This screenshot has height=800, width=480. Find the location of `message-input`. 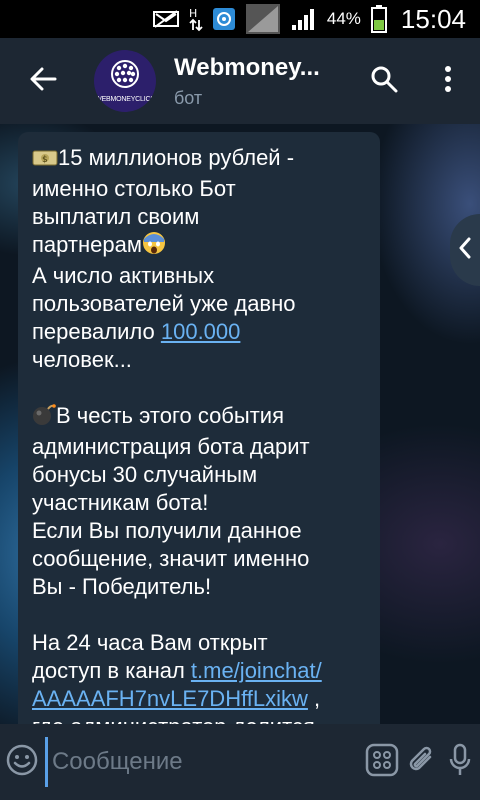

message-input is located at coordinates (203, 762).